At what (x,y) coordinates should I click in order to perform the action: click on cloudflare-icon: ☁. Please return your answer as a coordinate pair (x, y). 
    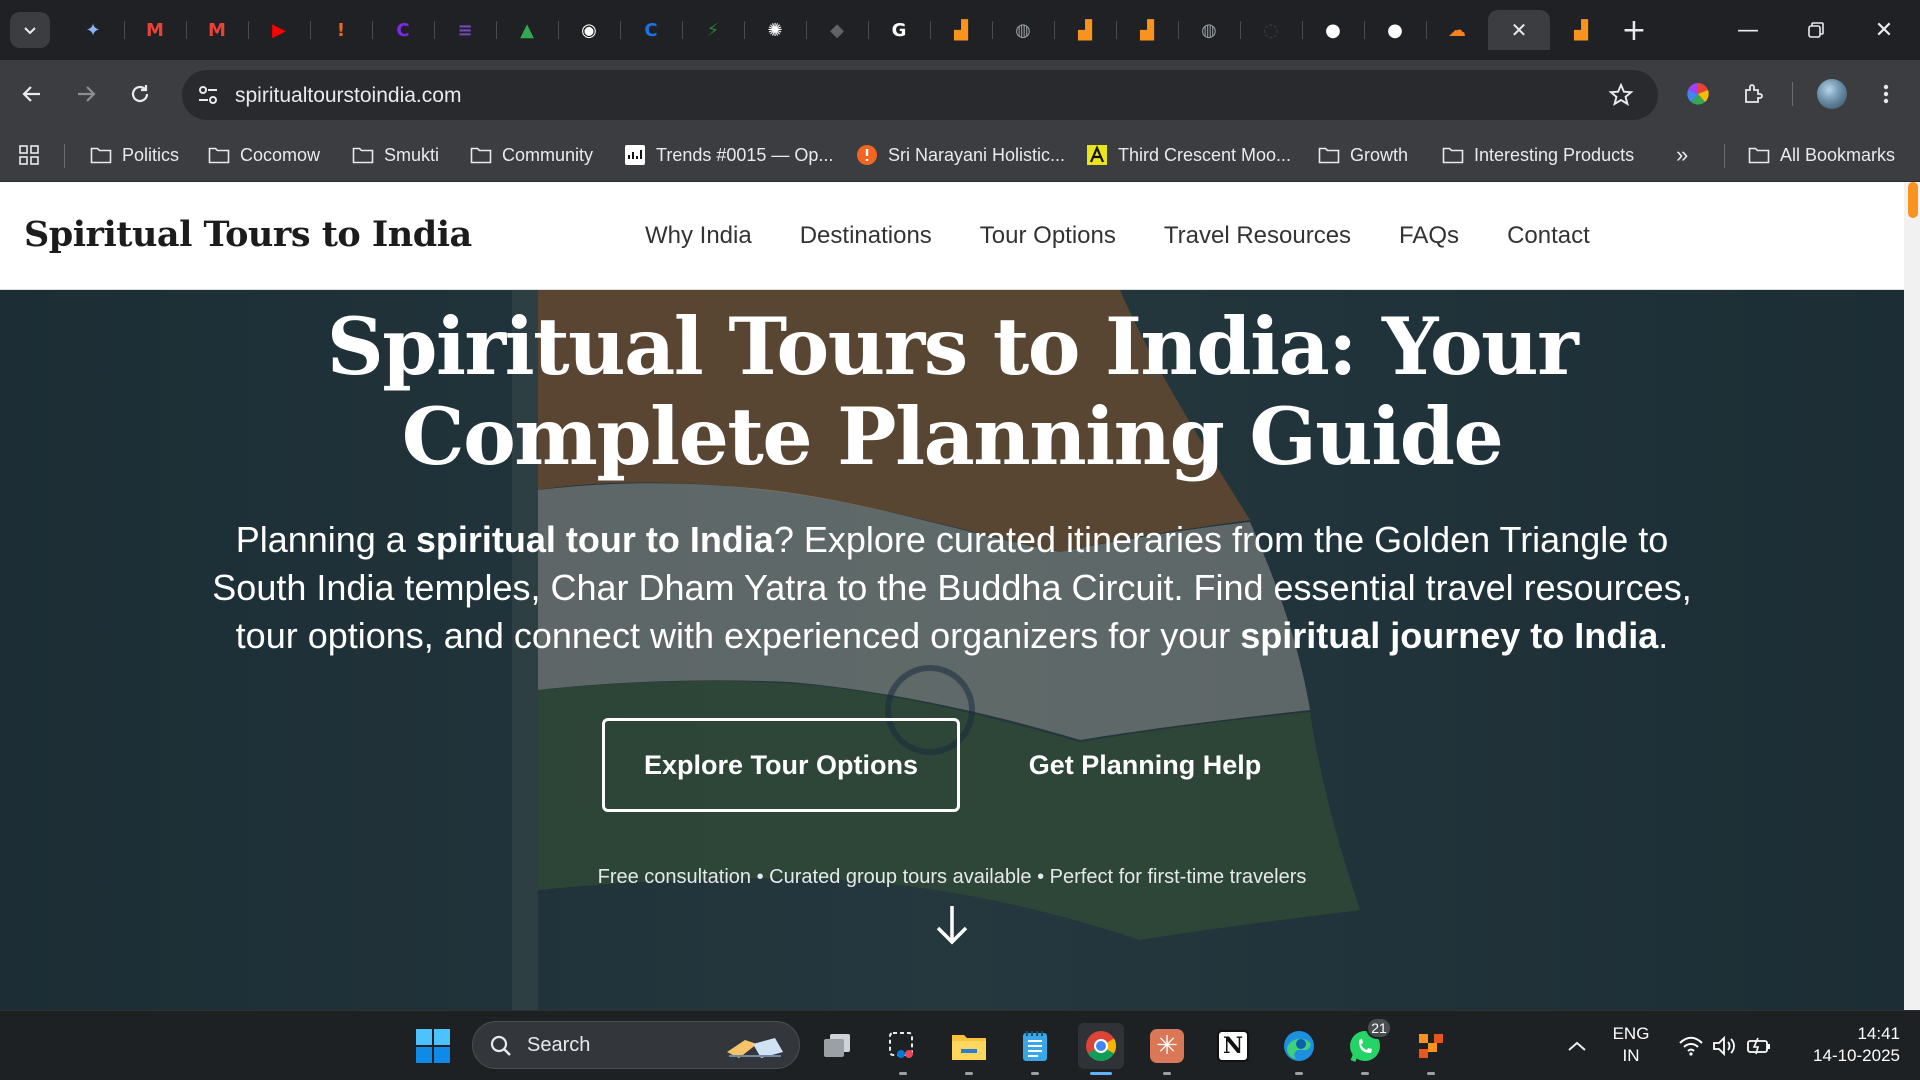
    Looking at the image, I should click on (1457, 30).